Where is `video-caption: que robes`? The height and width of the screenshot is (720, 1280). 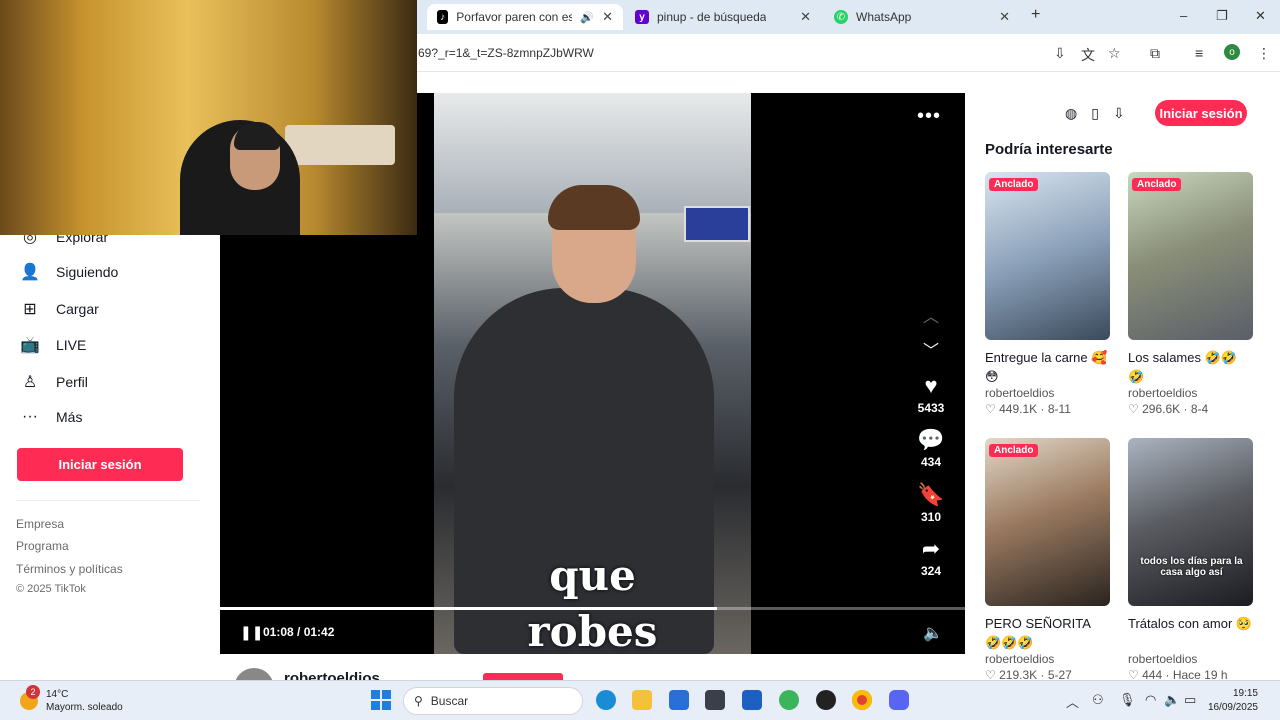
video-caption: que robes is located at coordinates (592, 601).